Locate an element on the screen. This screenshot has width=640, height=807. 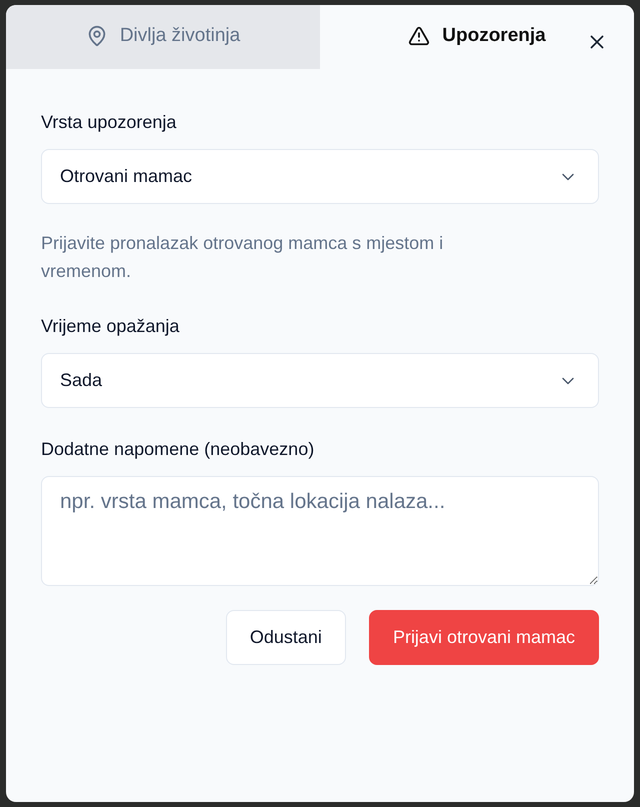
tab: Divlja životinja is located at coordinates (163, 37).